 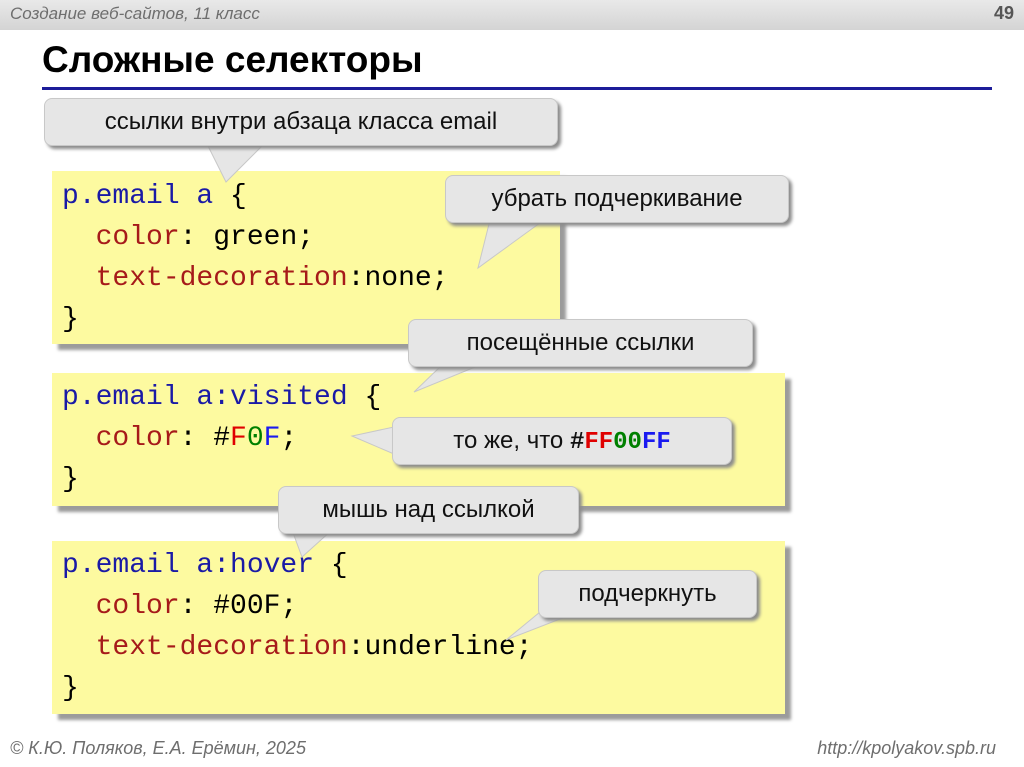 What do you see at coordinates (205, 397) in the screenshot?
I see `selector-text: p.email a:visited` at bounding box center [205, 397].